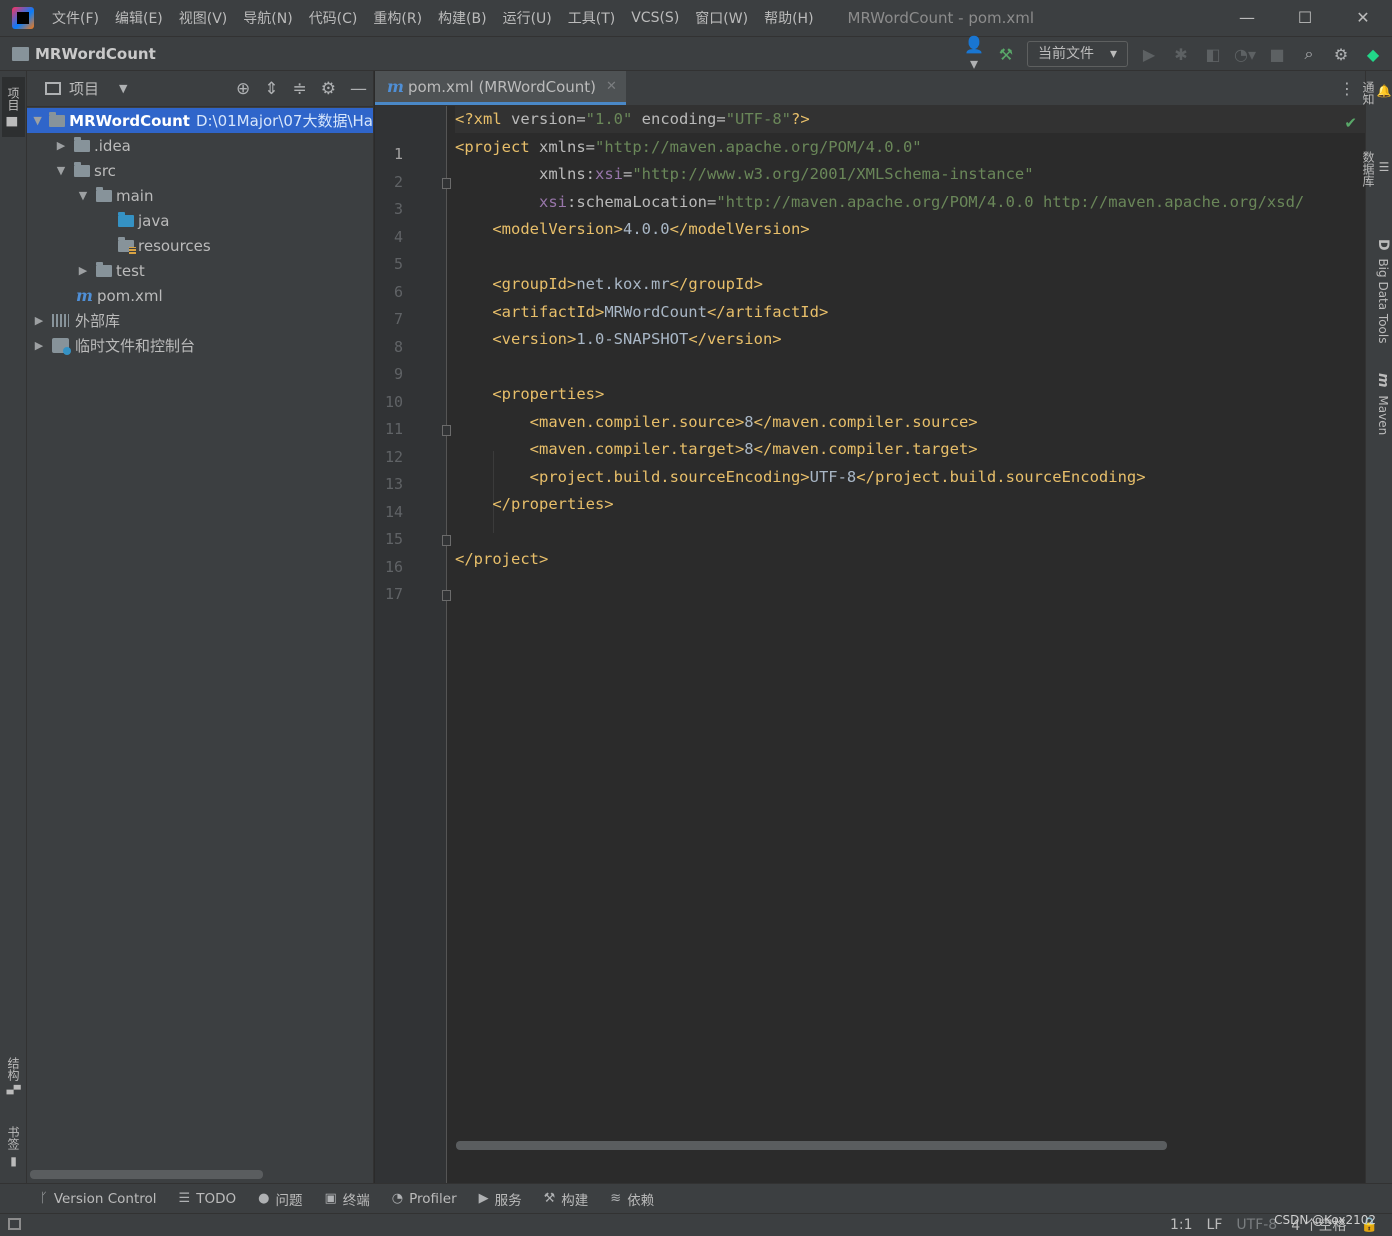  I want to click on project-panel-title: 项目, so click(84, 88).